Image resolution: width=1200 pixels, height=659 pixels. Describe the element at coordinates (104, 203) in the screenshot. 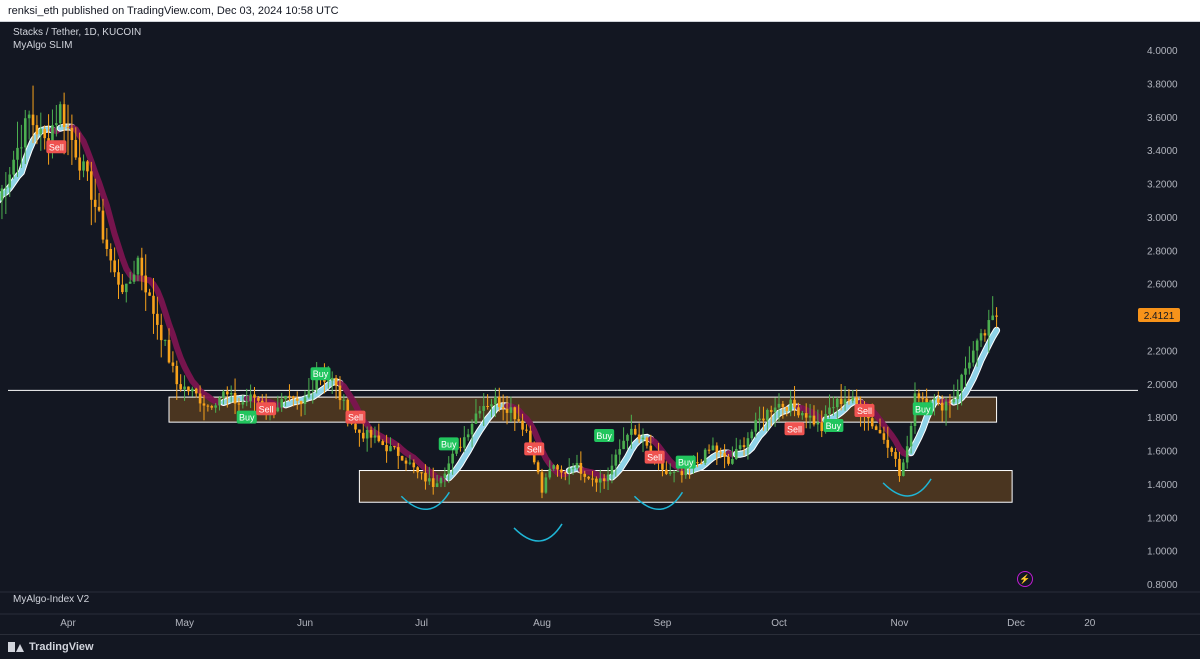

I see `trend-band-down` at that location.